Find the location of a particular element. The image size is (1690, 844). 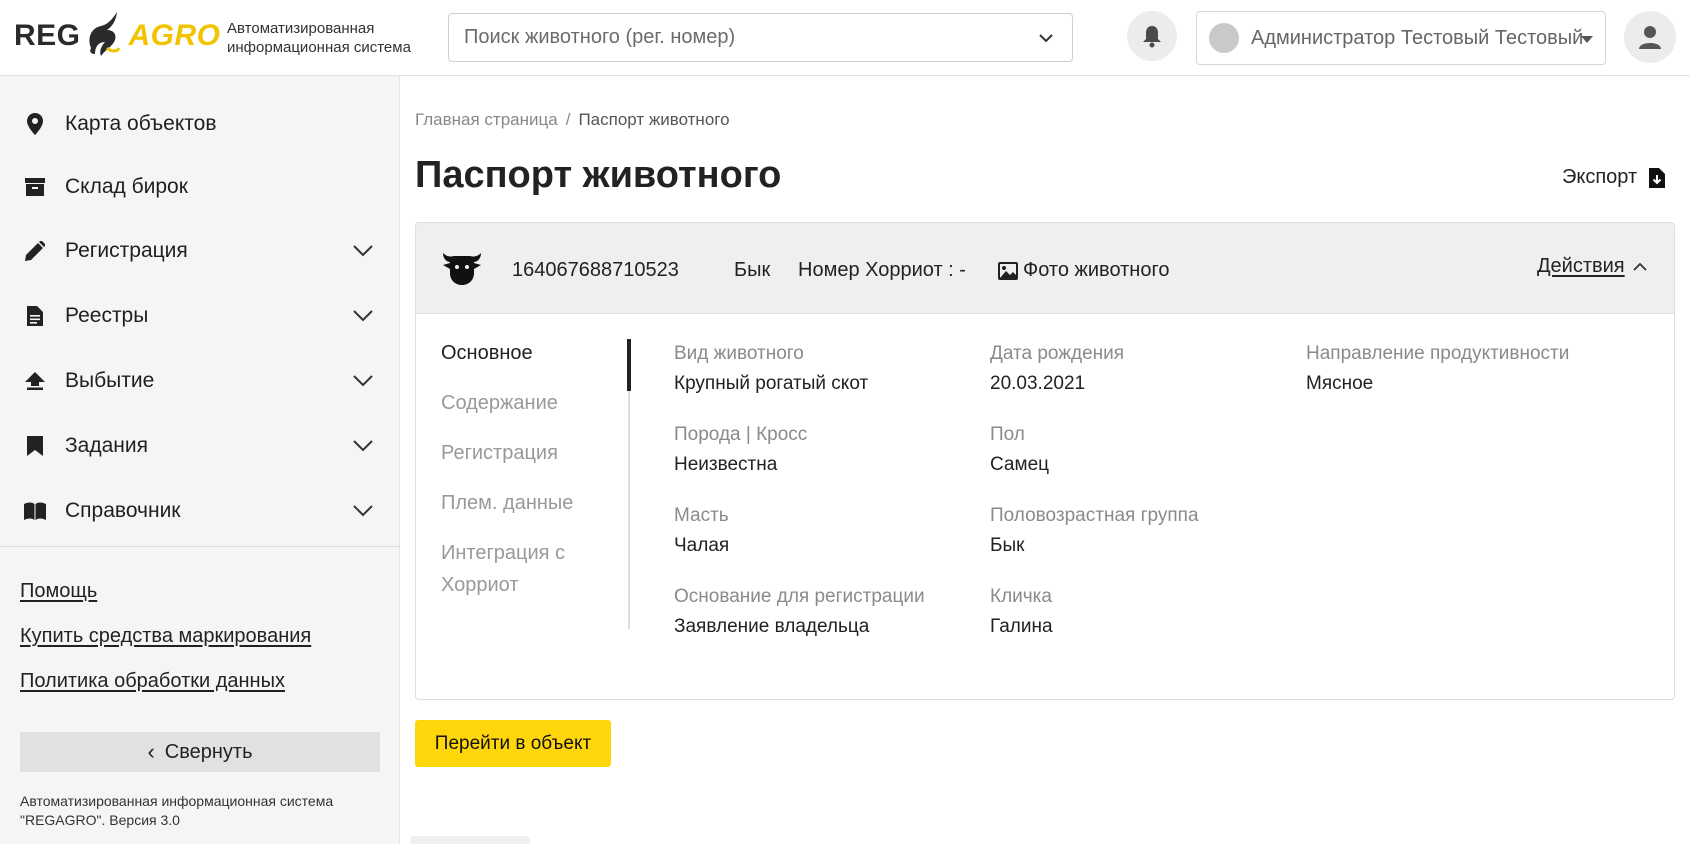

collapse-label: Свернуть is located at coordinates (208, 751).